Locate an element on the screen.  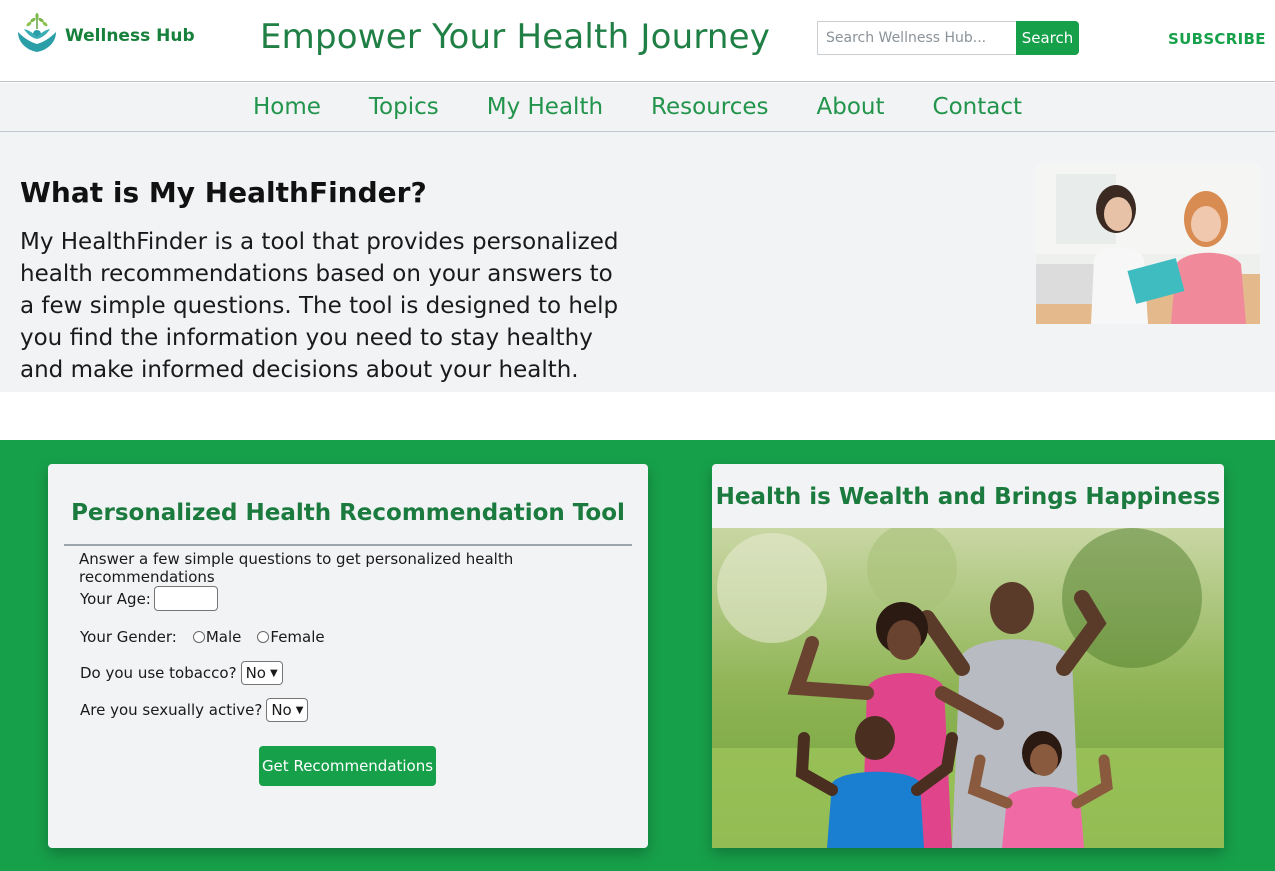
nav-item-about: About is located at coordinates (851, 107).